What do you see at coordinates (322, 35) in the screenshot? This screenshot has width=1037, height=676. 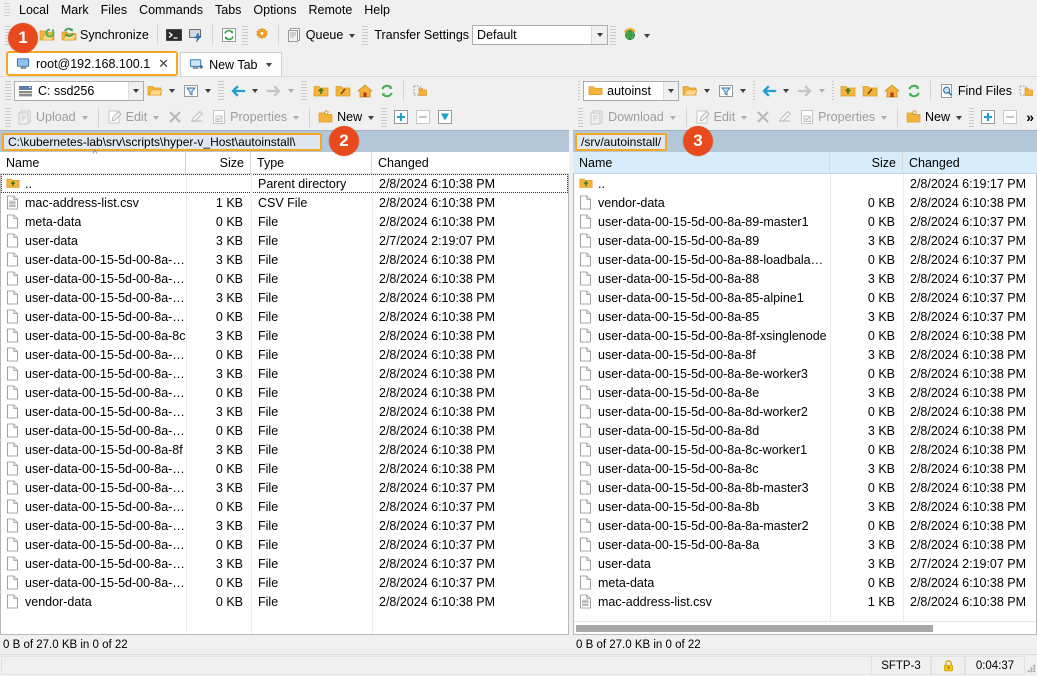 I see `queue-button: Queue` at bounding box center [322, 35].